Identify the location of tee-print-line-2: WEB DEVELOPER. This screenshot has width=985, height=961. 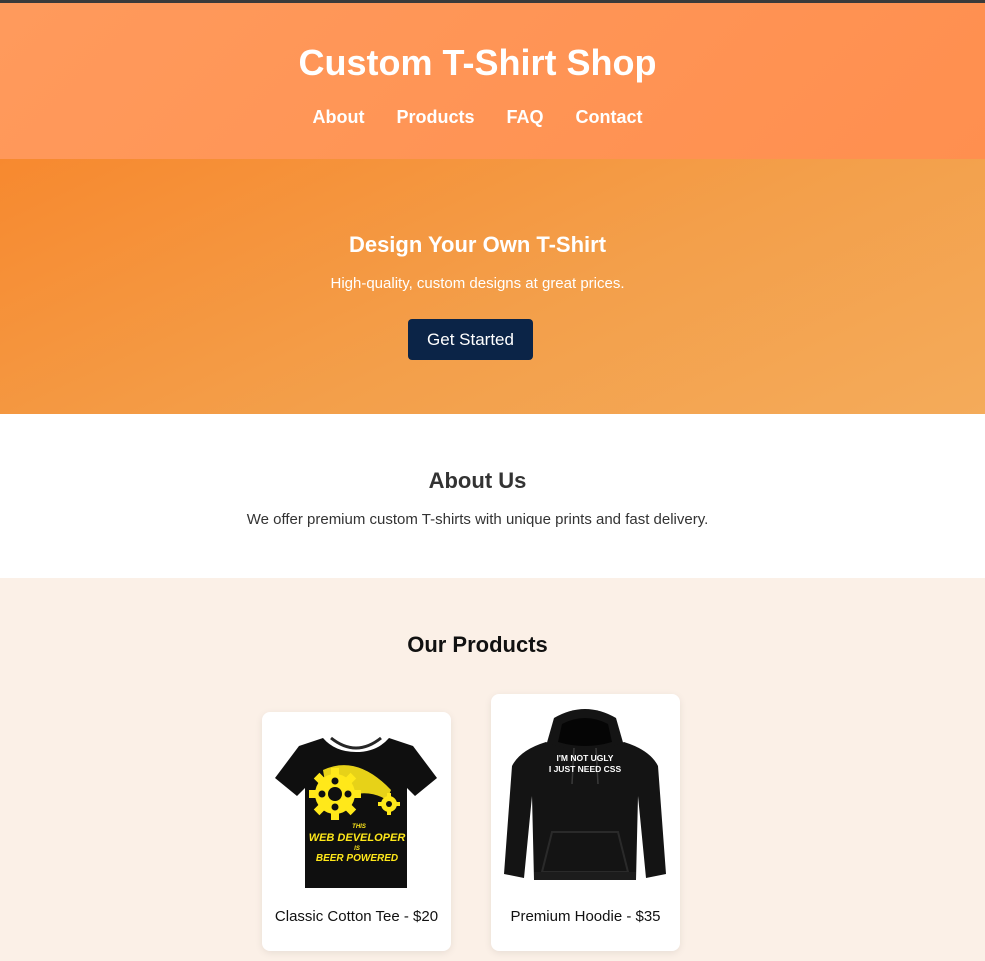
(357, 838).